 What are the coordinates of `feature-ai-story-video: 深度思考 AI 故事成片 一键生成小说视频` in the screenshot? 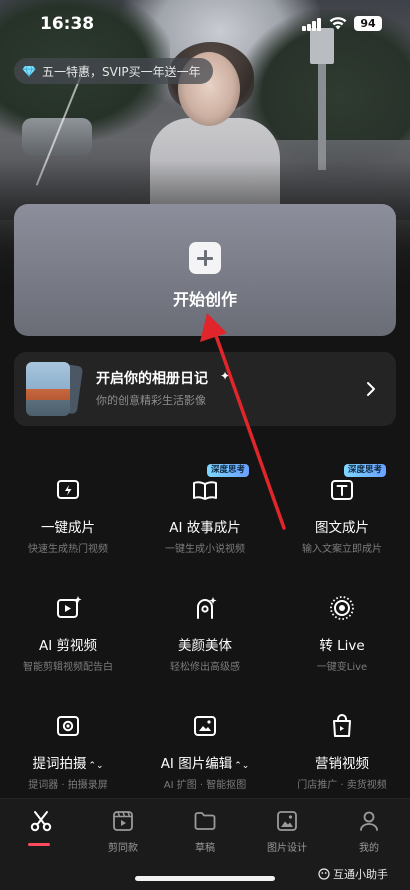 It's located at (205, 520).